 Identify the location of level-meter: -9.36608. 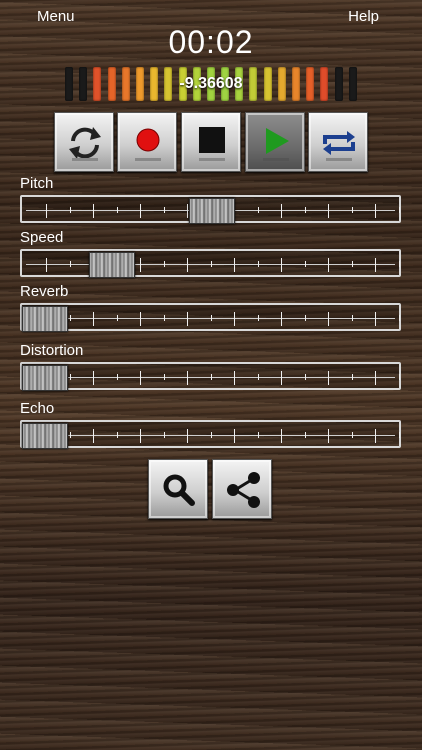
(211, 84).